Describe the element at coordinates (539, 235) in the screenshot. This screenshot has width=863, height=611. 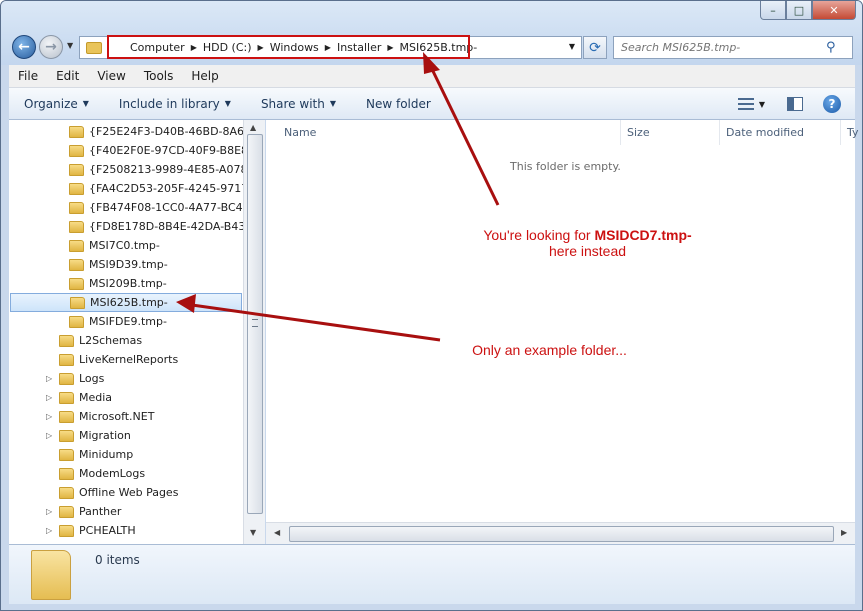
I see `annotation-text: You're looking for` at that location.